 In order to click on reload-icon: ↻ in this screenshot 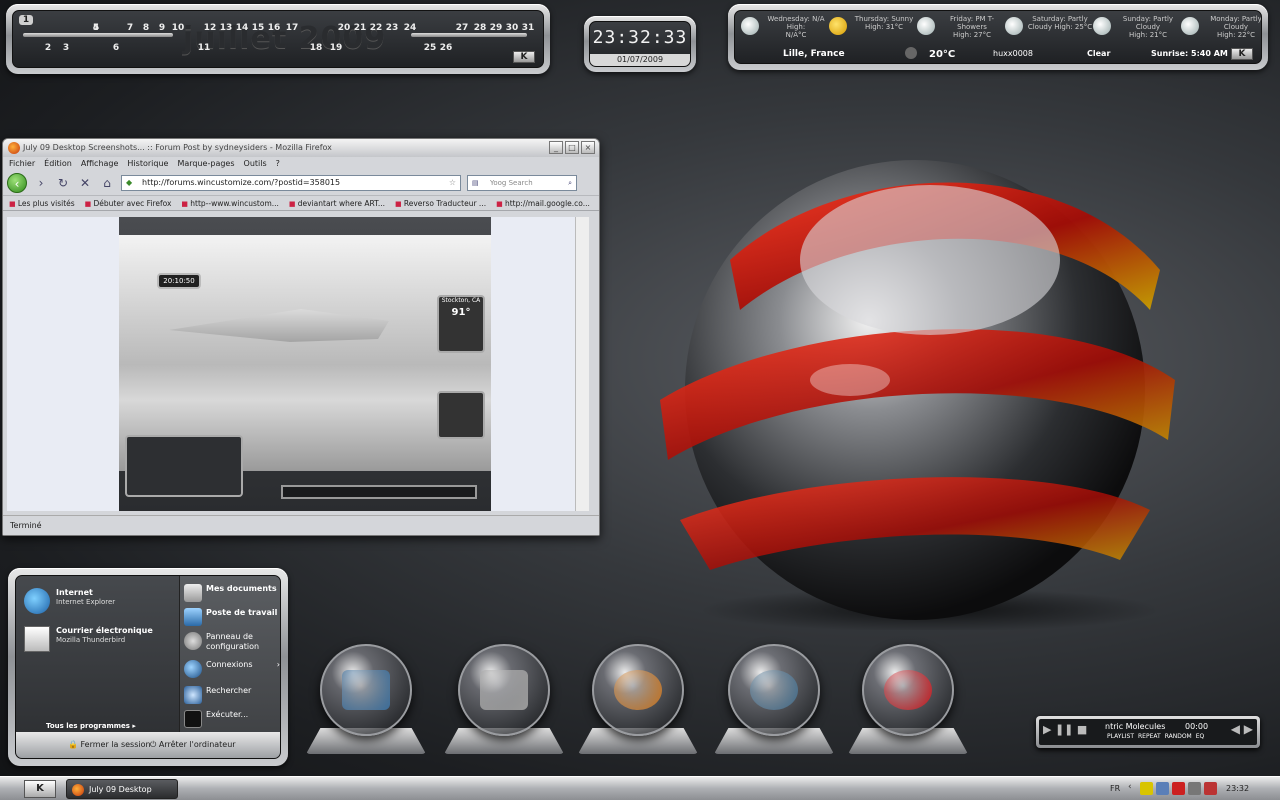, I will do `click(63, 183)`.